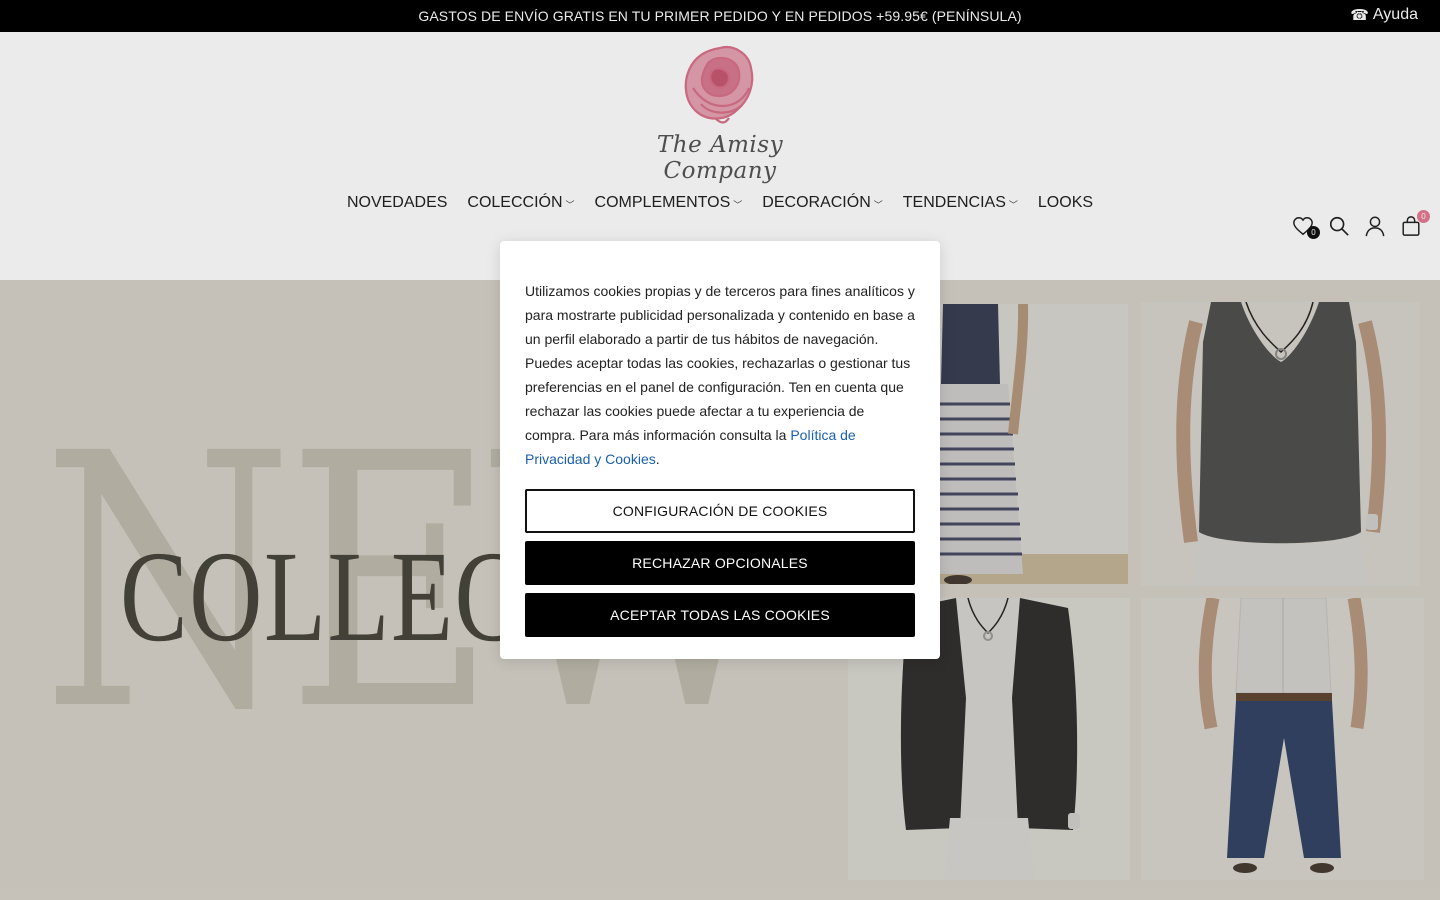  What do you see at coordinates (720, 615) in the screenshot?
I see `accept-all-cookies-button: ACEPTAR TODAS LAS COOKIES` at bounding box center [720, 615].